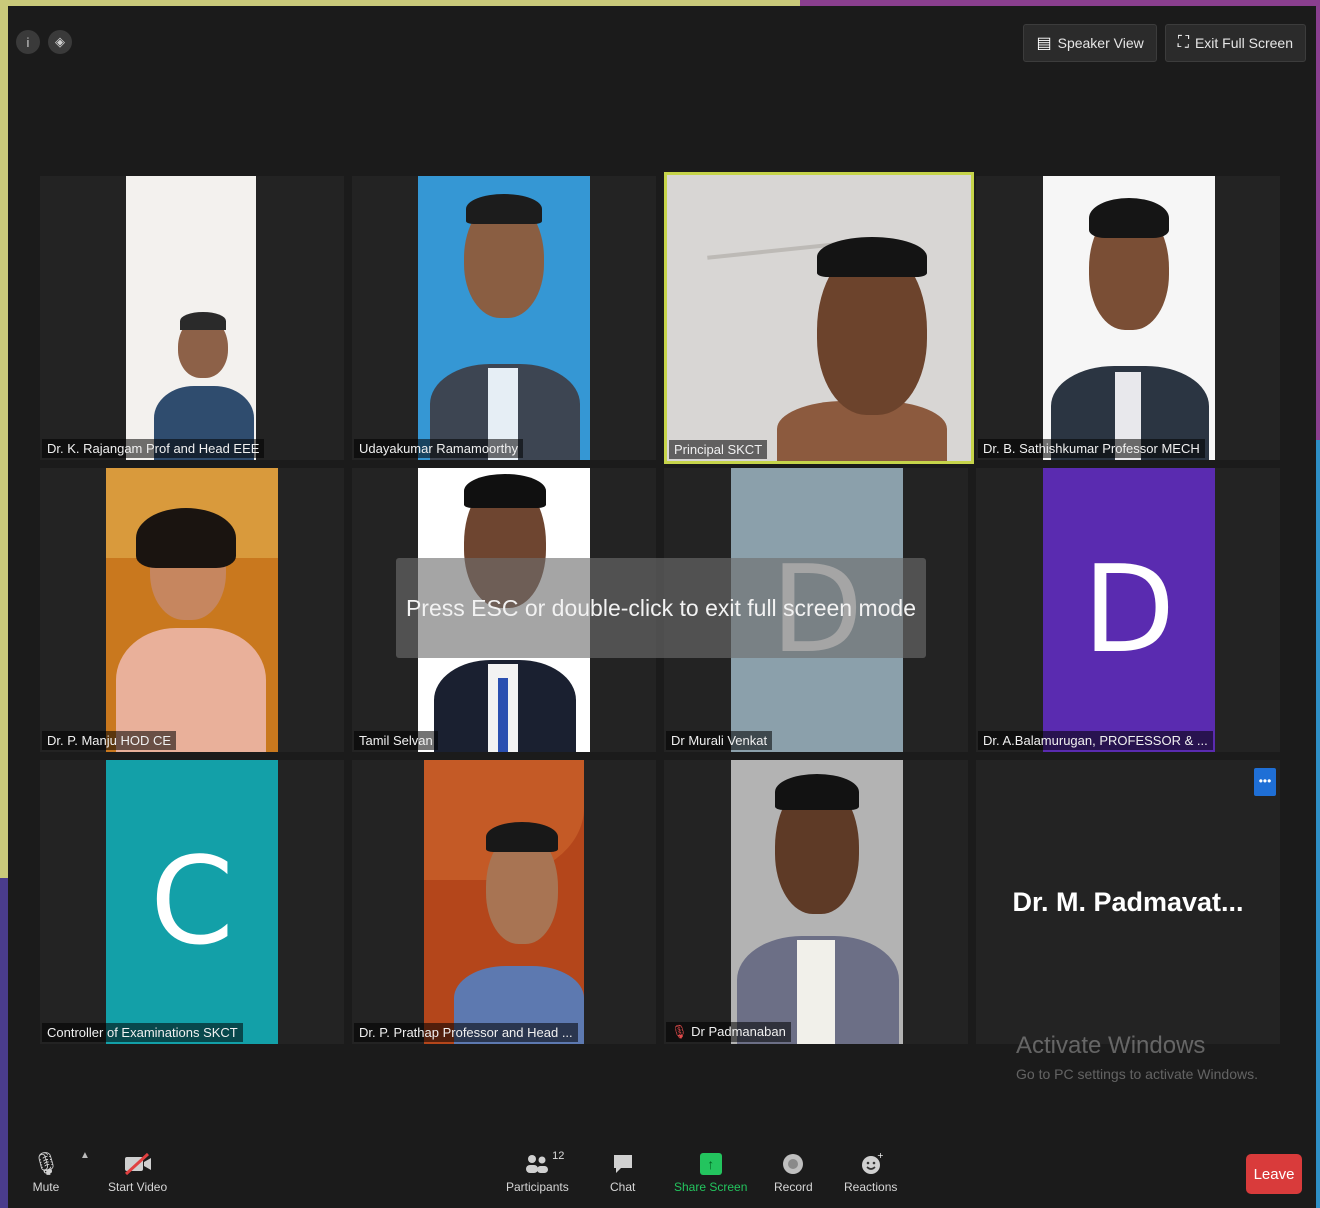  I want to click on avatar-initial: D, so click(1129, 610).